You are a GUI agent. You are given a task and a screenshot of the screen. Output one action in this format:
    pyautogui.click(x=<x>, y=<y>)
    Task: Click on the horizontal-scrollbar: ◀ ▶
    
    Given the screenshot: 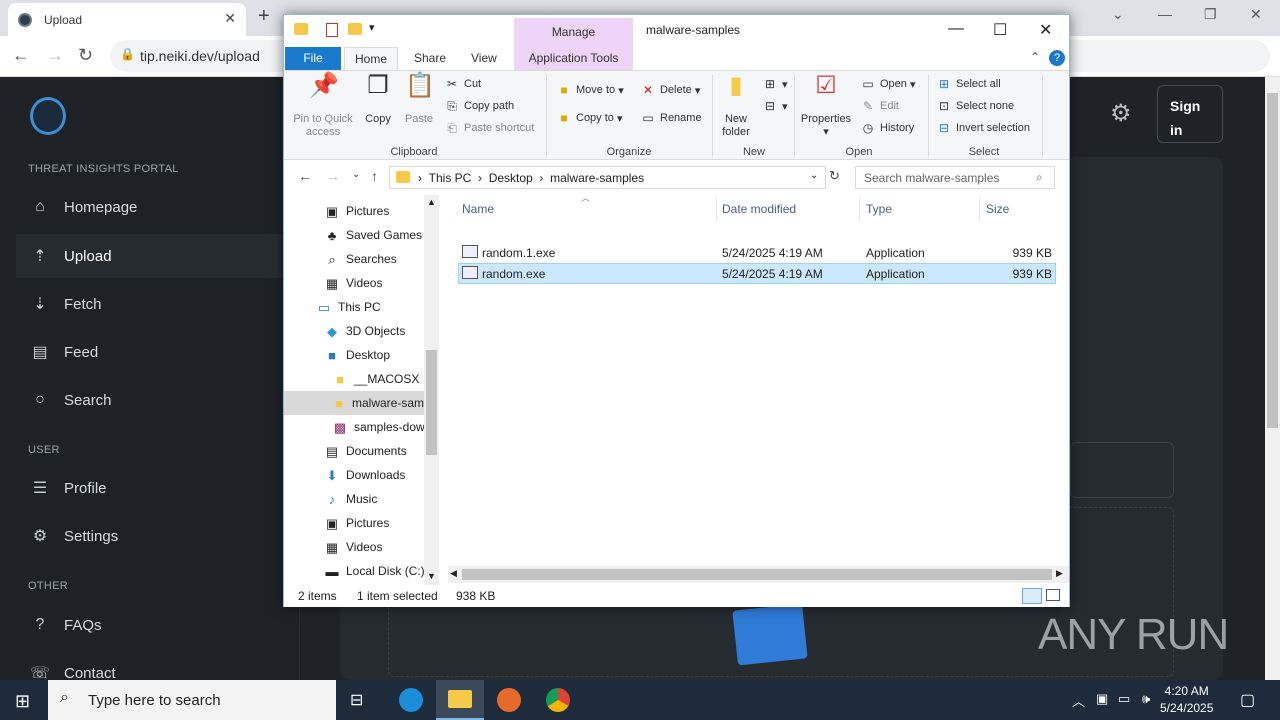 What is the action you would take?
    pyautogui.click(x=758, y=574)
    